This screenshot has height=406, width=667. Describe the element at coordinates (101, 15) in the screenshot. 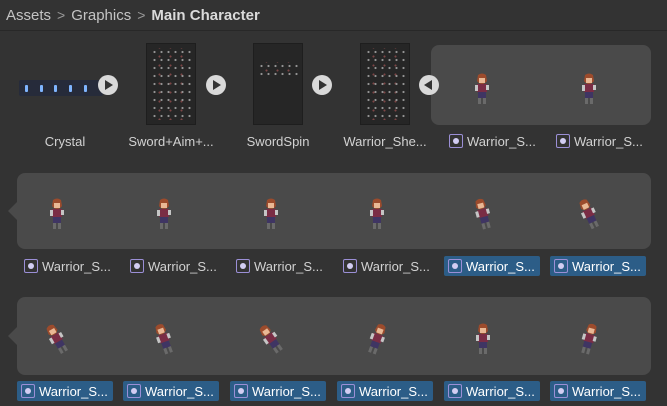

I see `breadcrumb-item-graphics: Graphics` at that location.